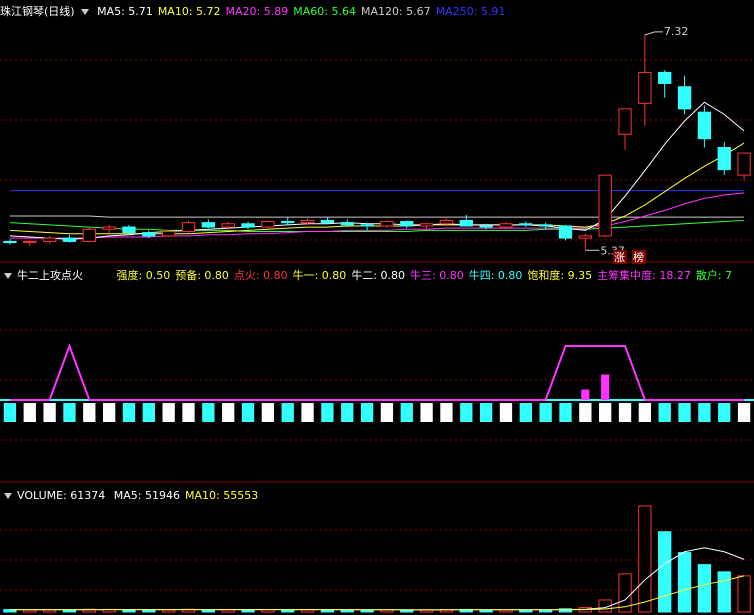 The height and width of the screenshot is (615, 754). Describe the element at coordinates (377, 593) in the screenshot. I see `volume-ma10-line` at that location.